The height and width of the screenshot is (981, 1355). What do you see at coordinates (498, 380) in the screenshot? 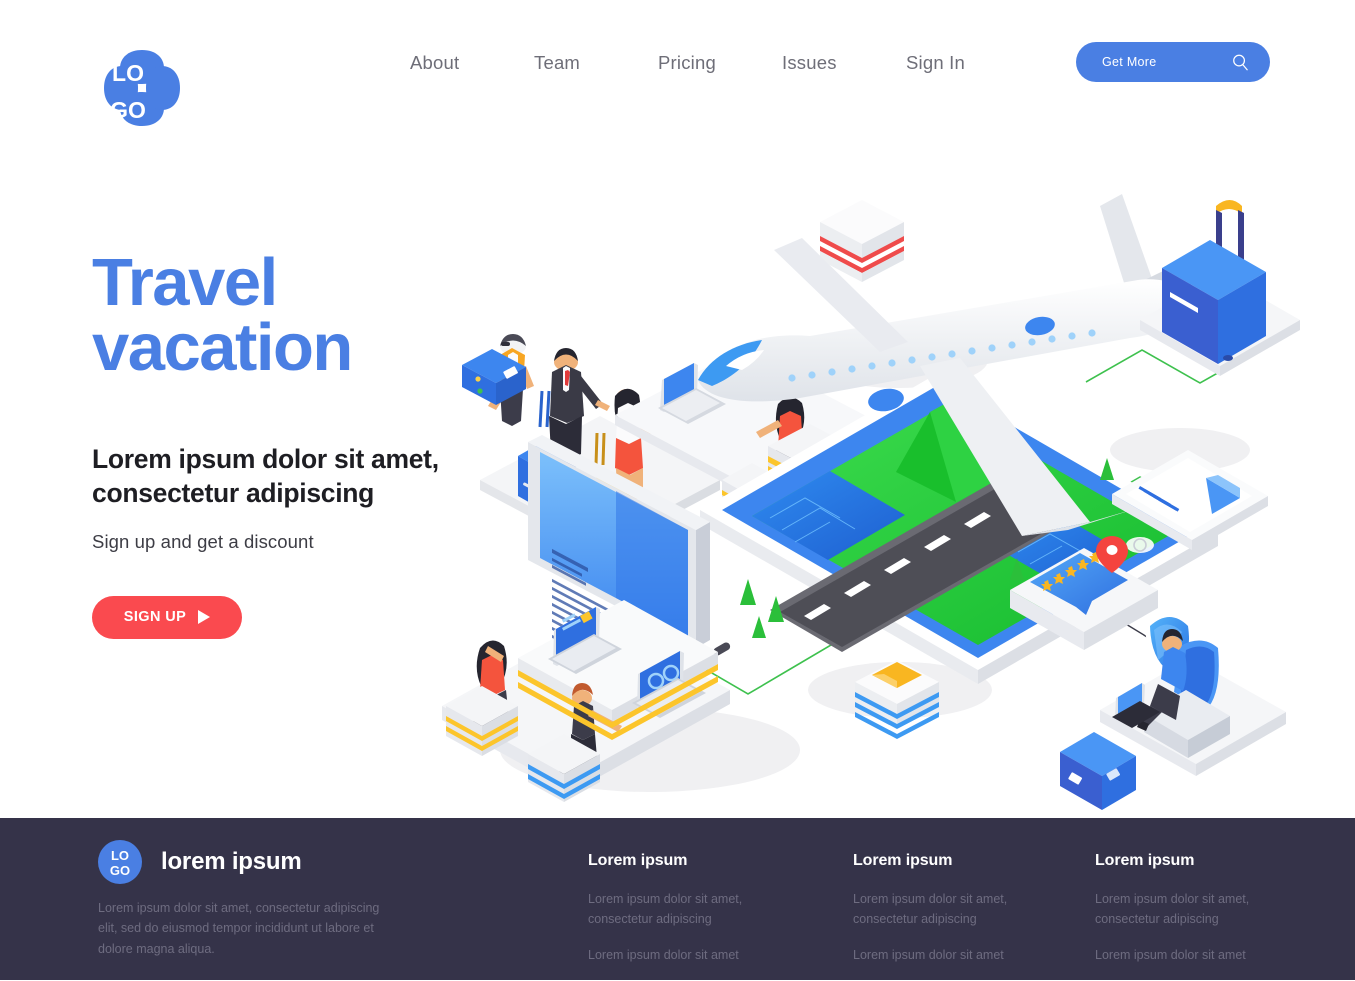
I see `traveler-with-yellow-vest` at bounding box center [498, 380].